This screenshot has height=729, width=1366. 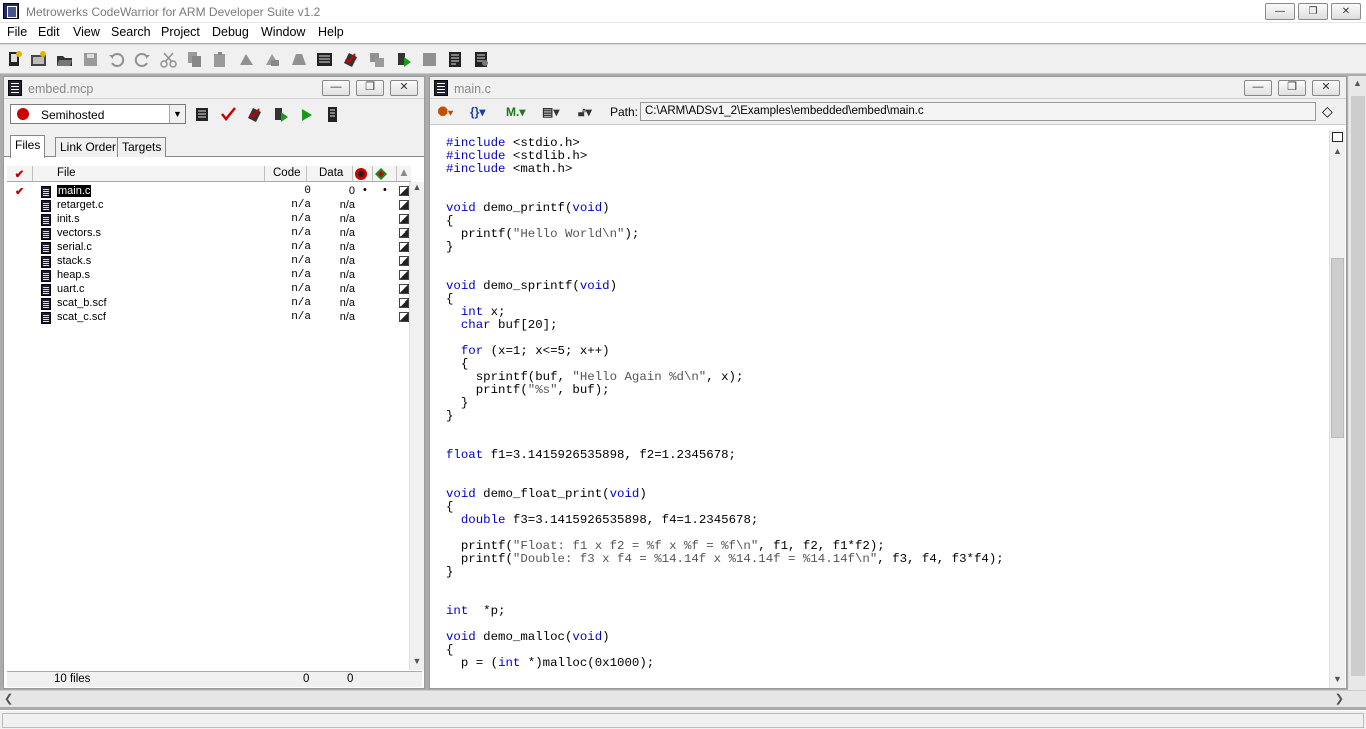 I want to click on cut-icon, so click(x=168, y=59).